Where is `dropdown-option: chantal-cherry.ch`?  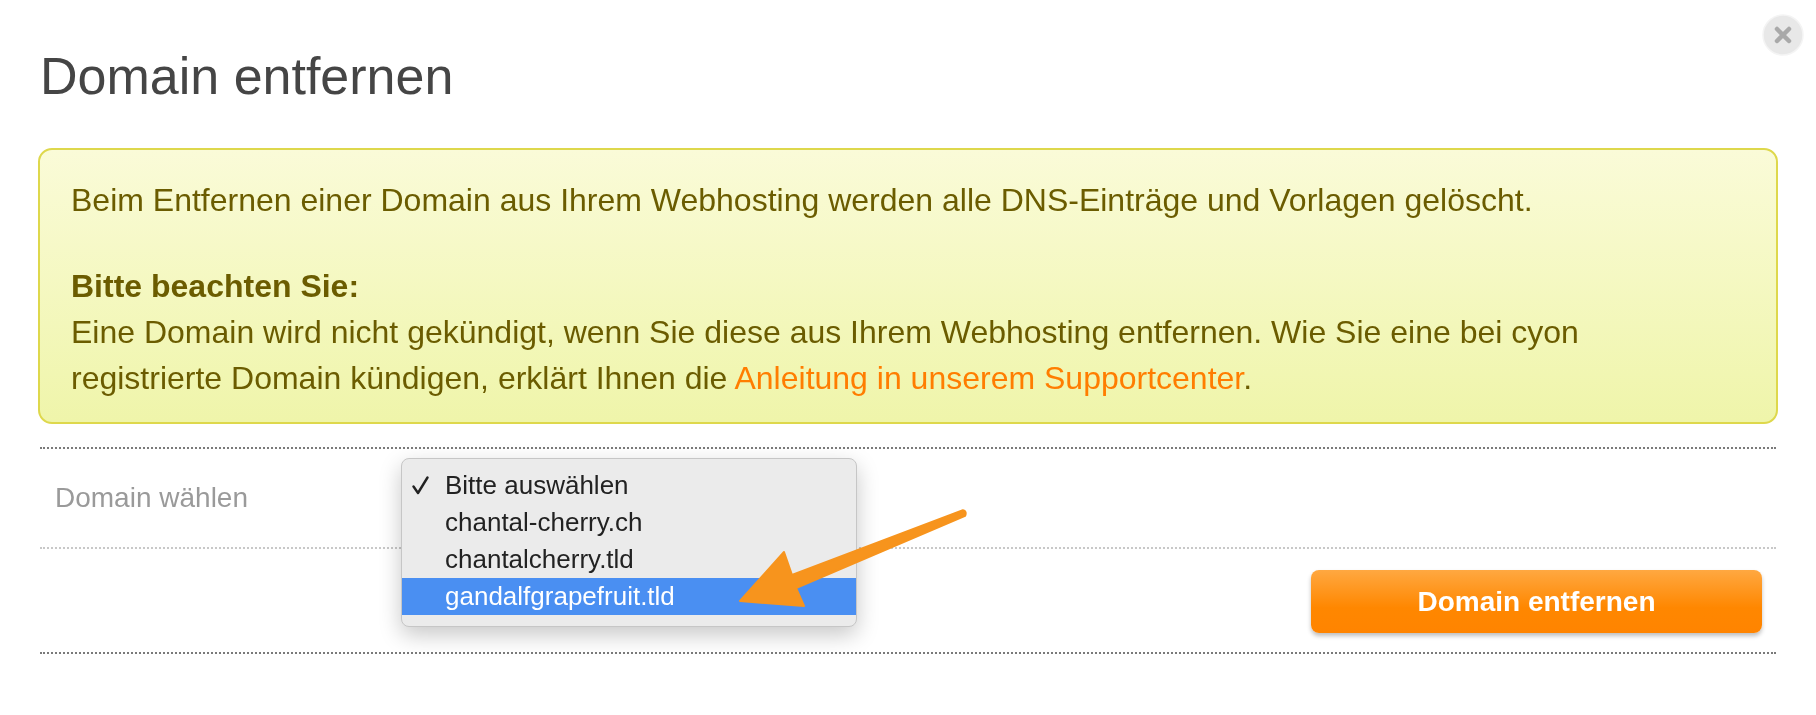 dropdown-option: chantal-cherry.ch is located at coordinates (629, 522).